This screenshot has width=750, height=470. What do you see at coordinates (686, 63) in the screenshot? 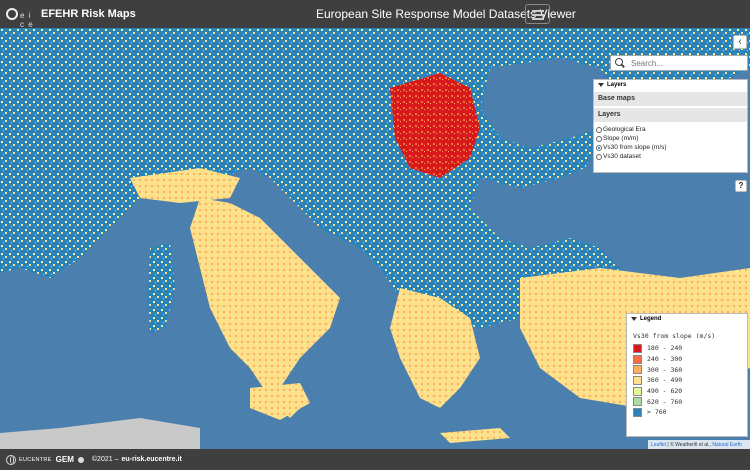
I see `search-input` at bounding box center [686, 63].